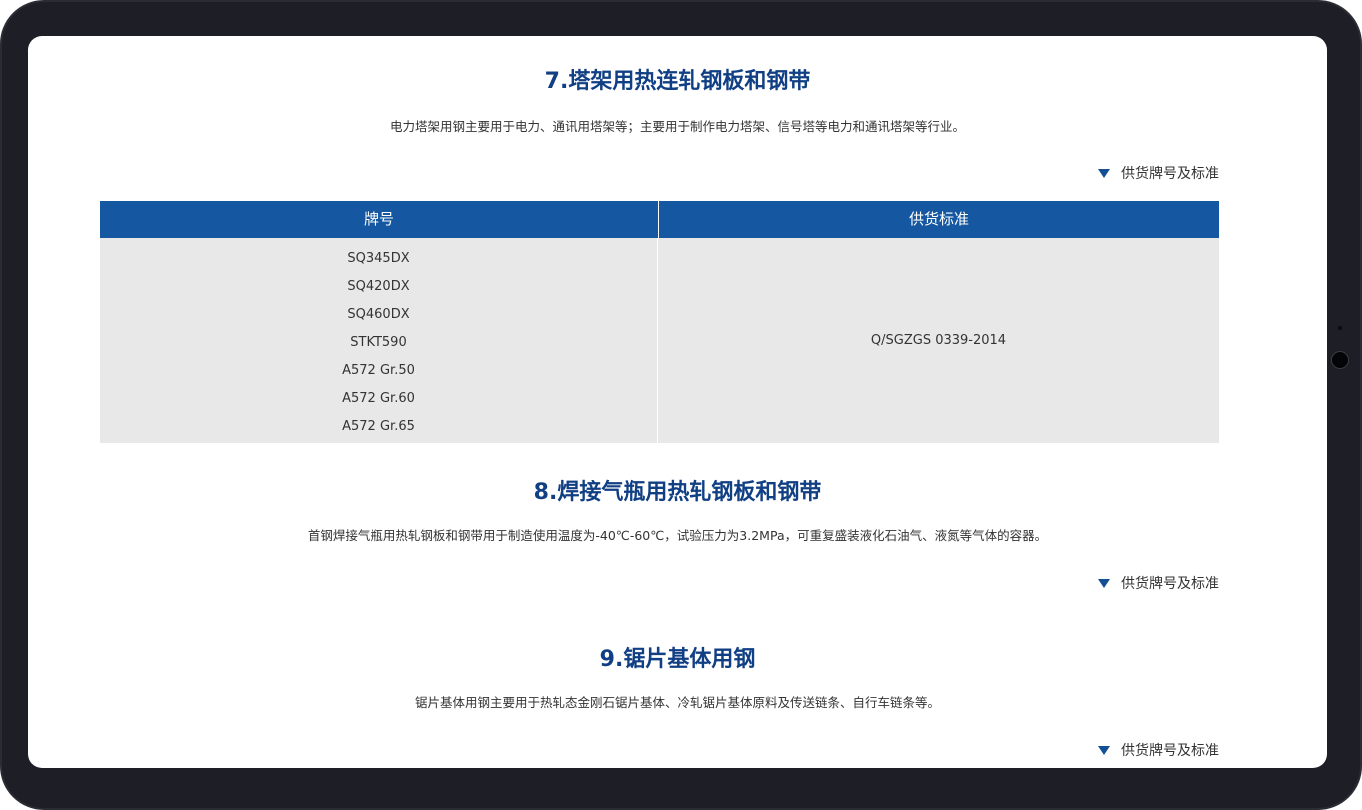 This screenshot has width=1362, height=810. Describe the element at coordinates (378, 370) in the screenshot. I see `grade-item: A572 Gr.50` at that location.